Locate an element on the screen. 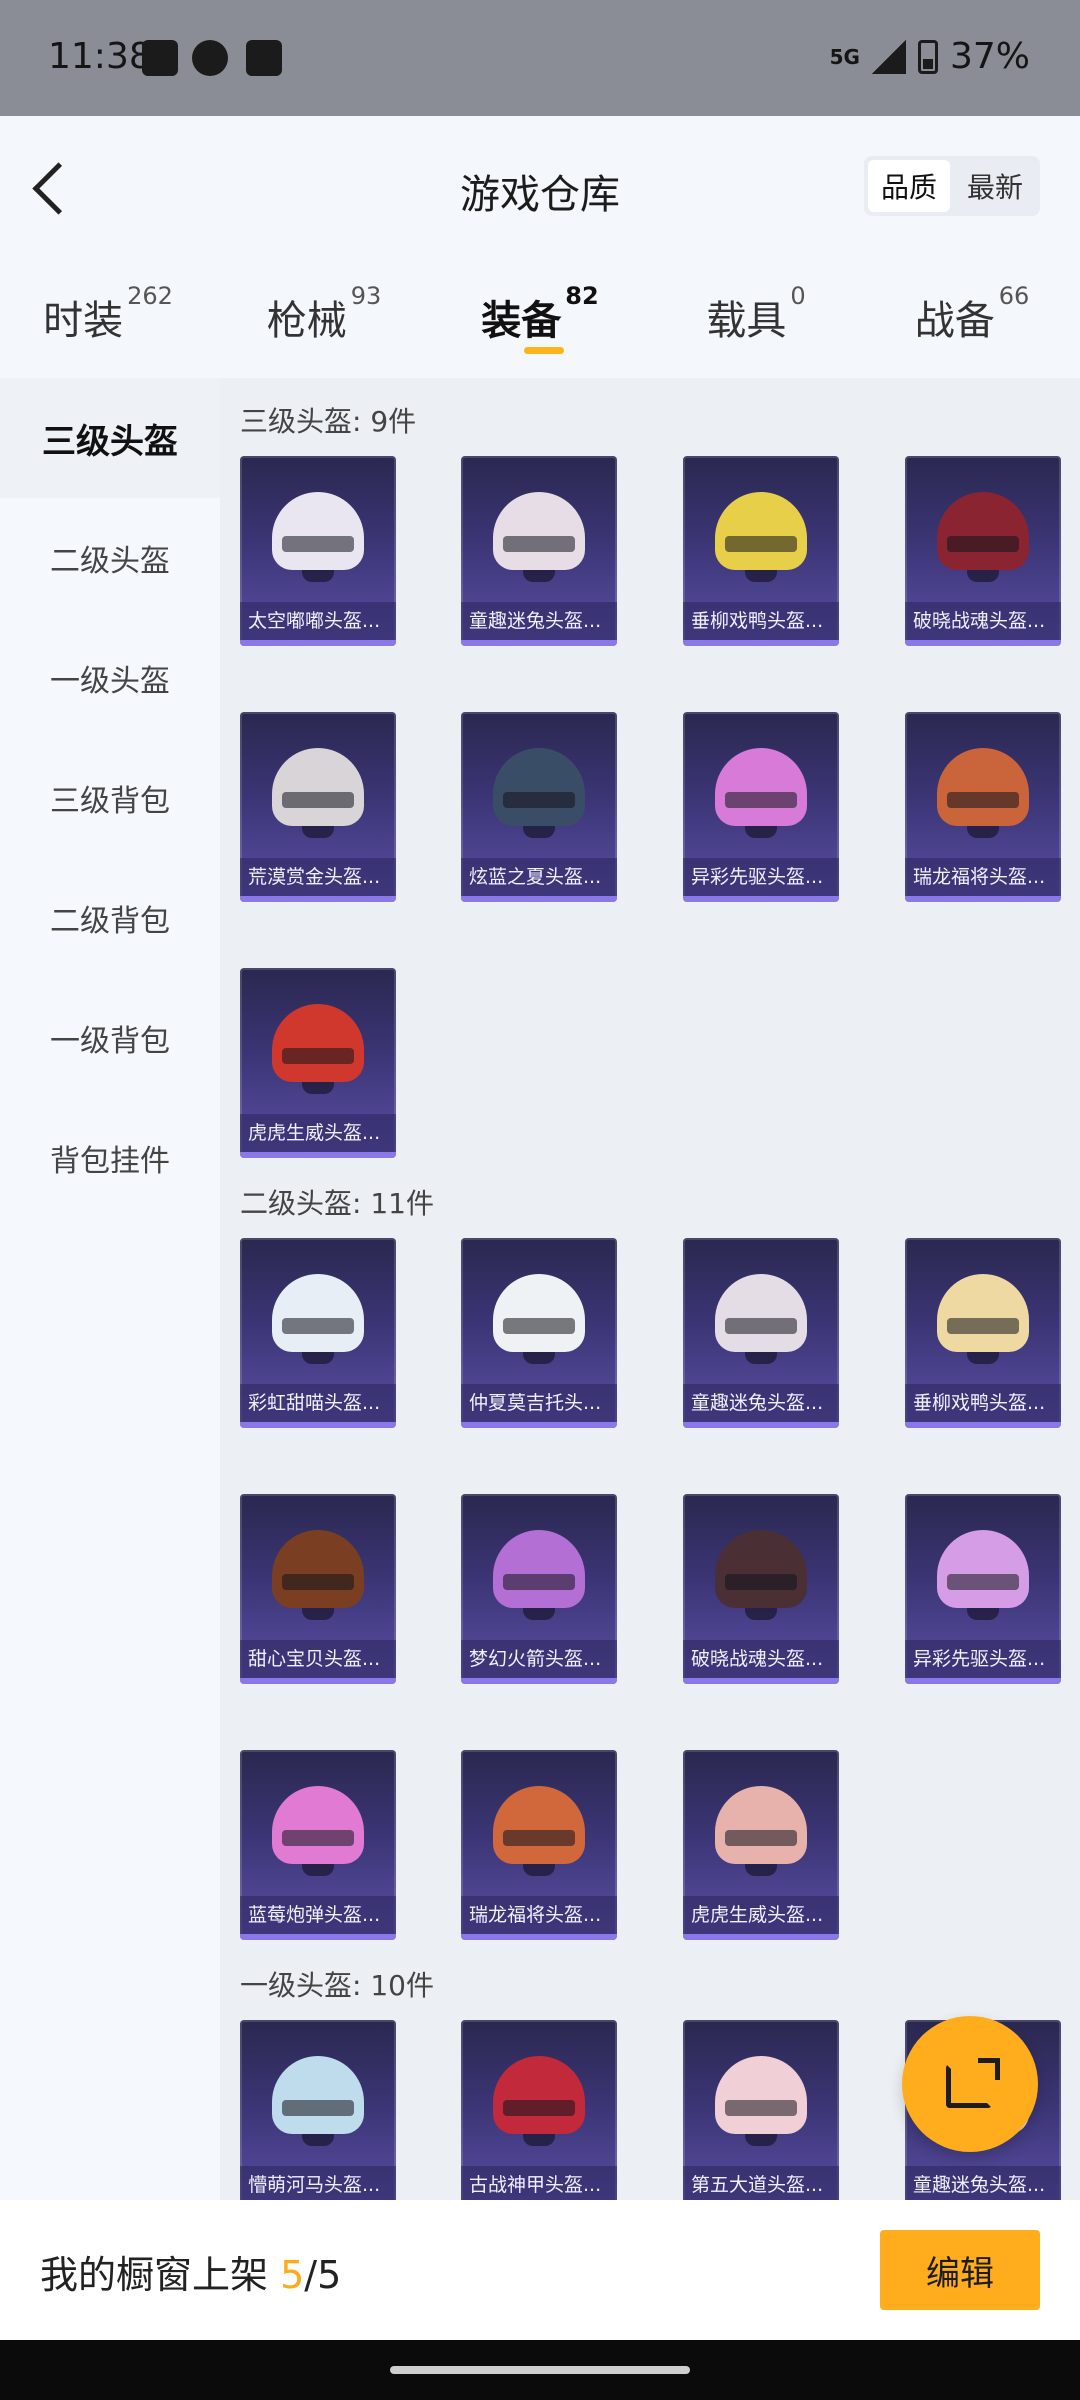 This screenshot has width=1080, height=2400. sort-quality-button: 品质 is located at coordinates (909, 186).